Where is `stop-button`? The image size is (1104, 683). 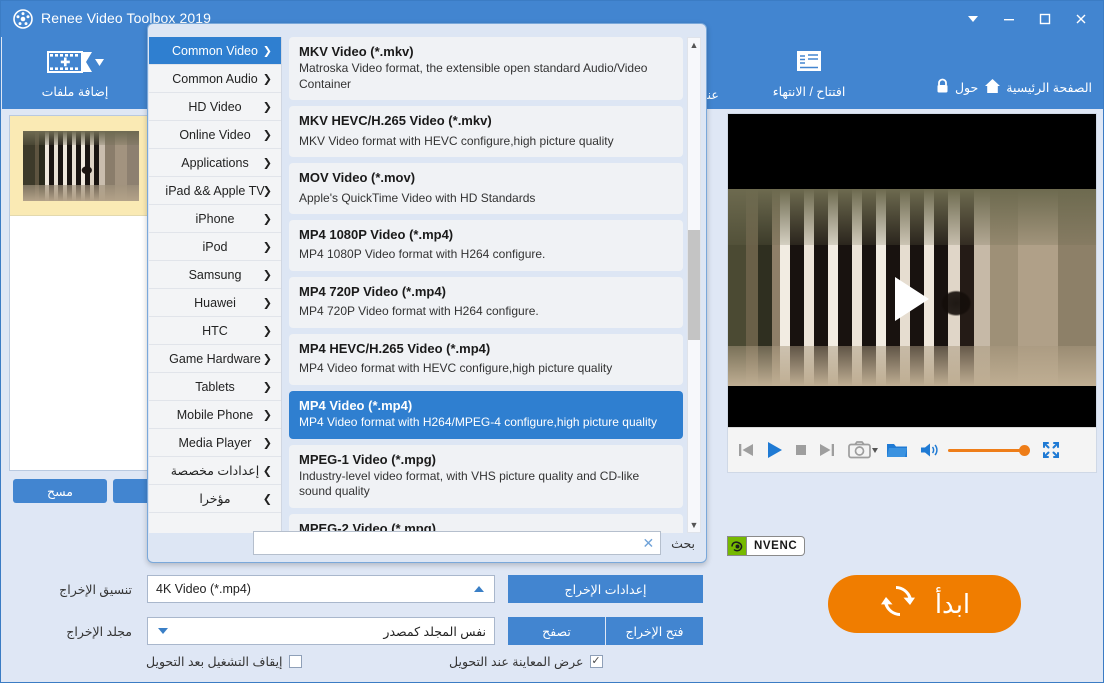 stop-button is located at coordinates (801, 450).